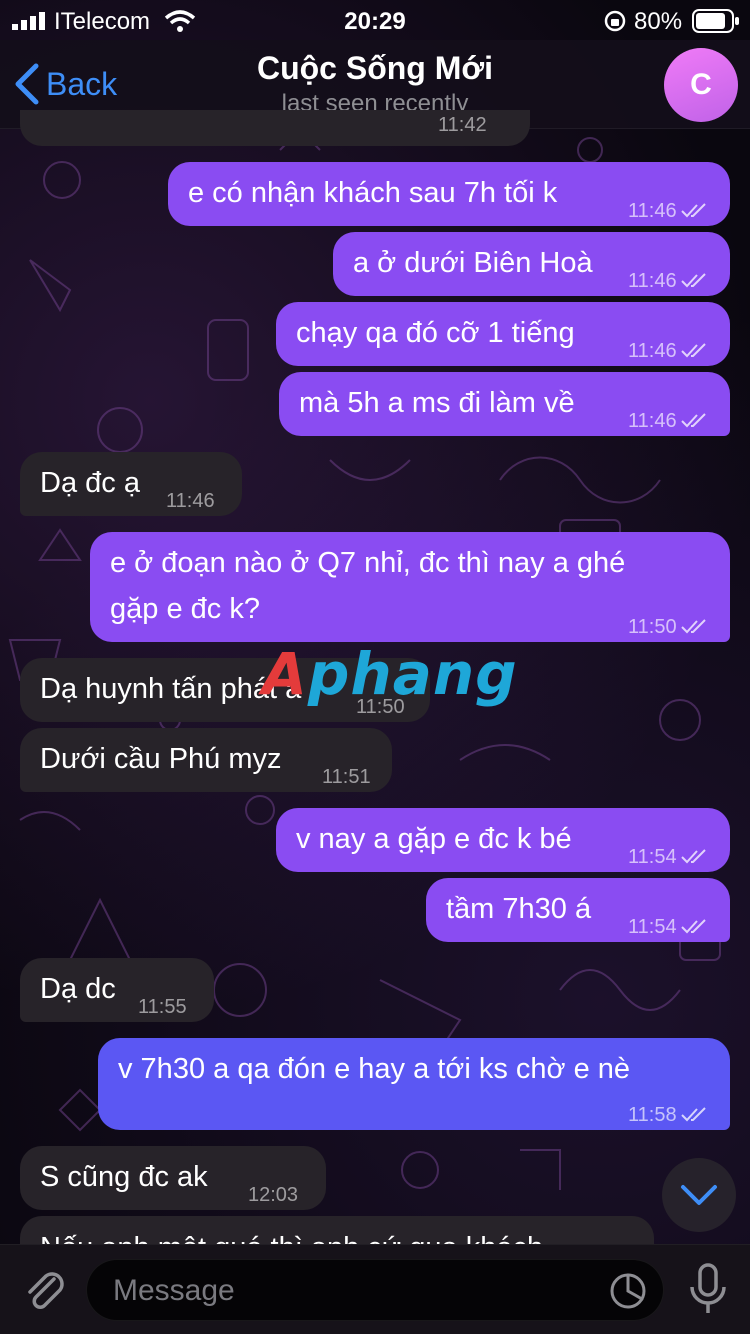 This screenshot has width=750, height=1334. Describe the element at coordinates (117, 990) in the screenshot. I see `message-bubble-incoming: Dạ dc 11:55` at that location.